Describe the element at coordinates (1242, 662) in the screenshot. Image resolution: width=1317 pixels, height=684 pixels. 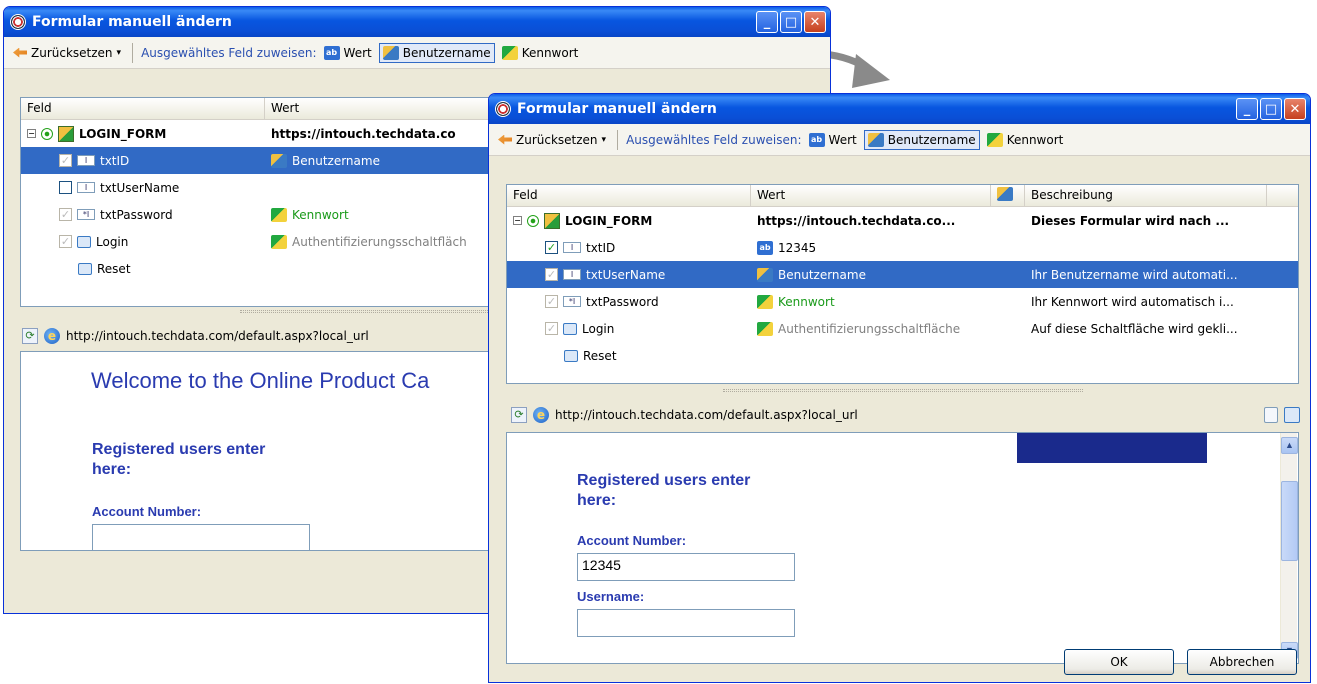
I see `cancel-button: Abbrechen` at that location.